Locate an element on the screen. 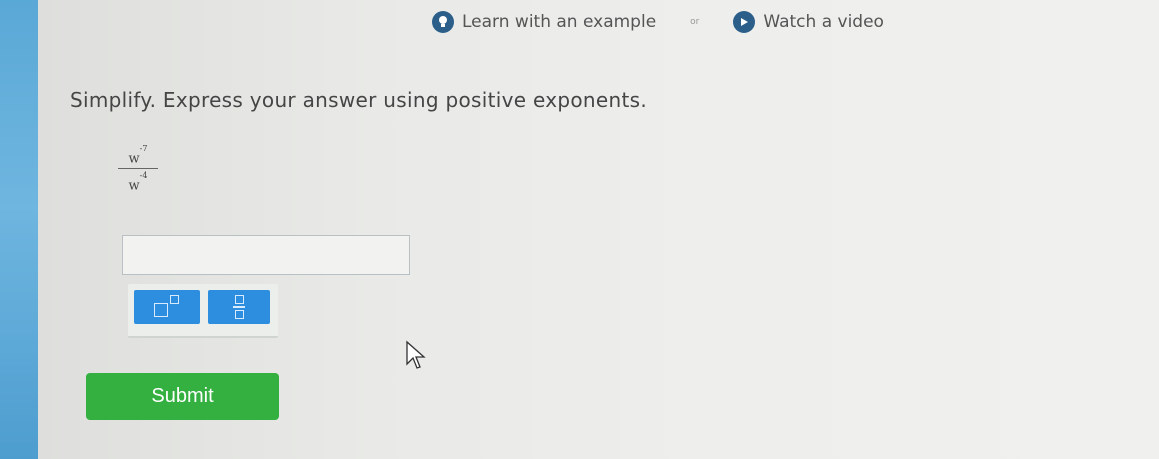  watch-video-label: Watch a video is located at coordinates (823, 22).